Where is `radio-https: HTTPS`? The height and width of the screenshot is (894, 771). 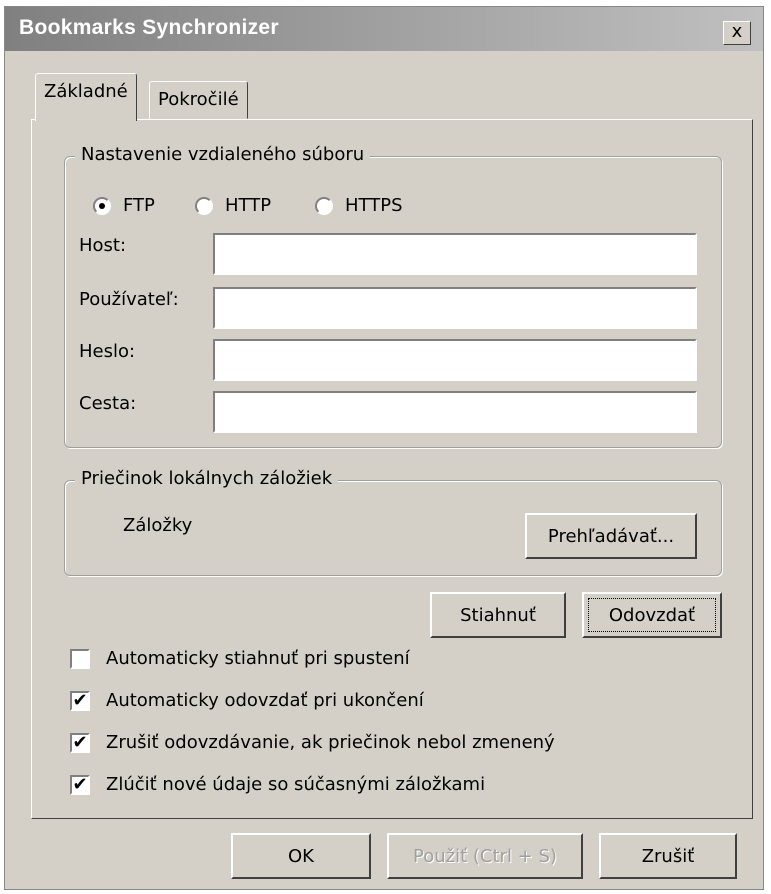 radio-https: HTTPS is located at coordinates (359, 205).